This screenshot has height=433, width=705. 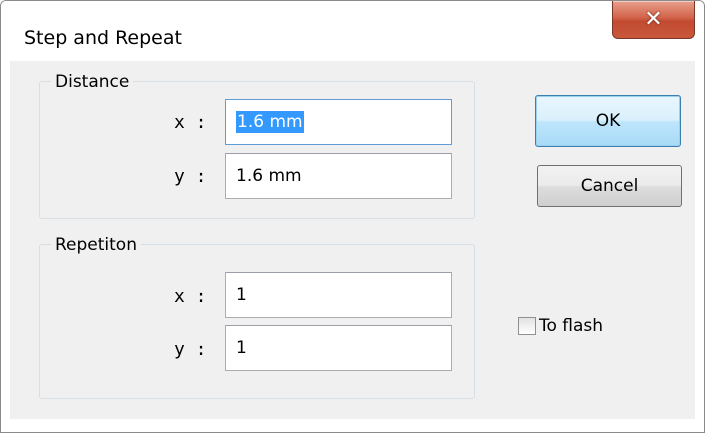 What do you see at coordinates (190, 349) in the screenshot?
I see `repetition-y-label: y :` at bounding box center [190, 349].